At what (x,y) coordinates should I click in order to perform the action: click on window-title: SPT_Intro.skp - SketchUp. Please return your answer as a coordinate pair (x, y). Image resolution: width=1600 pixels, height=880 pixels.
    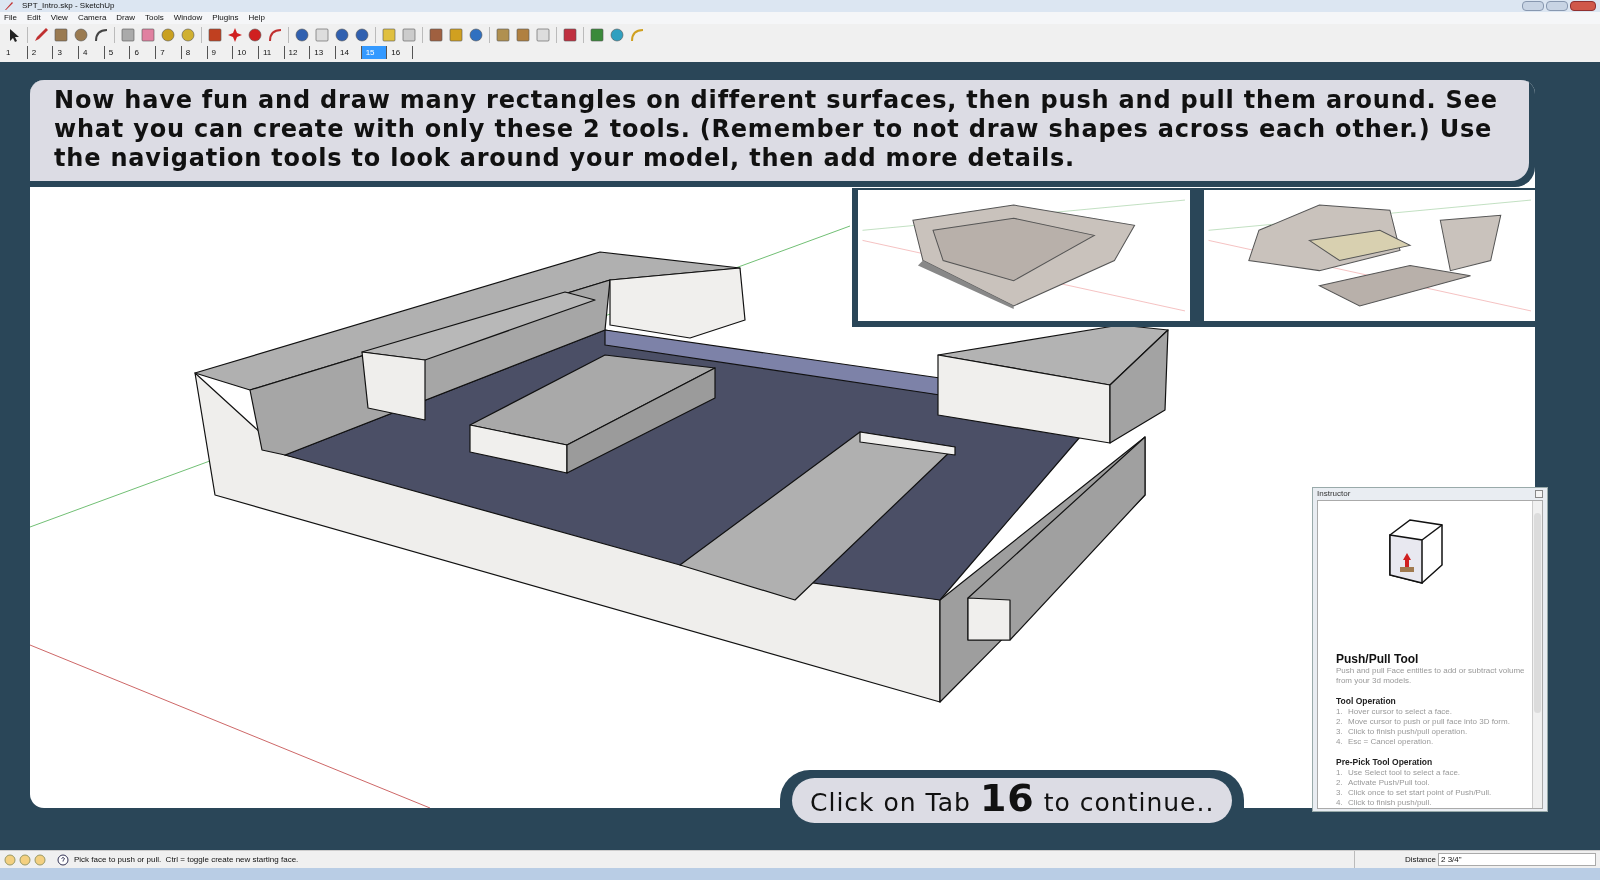
    Looking at the image, I should click on (68, 6).